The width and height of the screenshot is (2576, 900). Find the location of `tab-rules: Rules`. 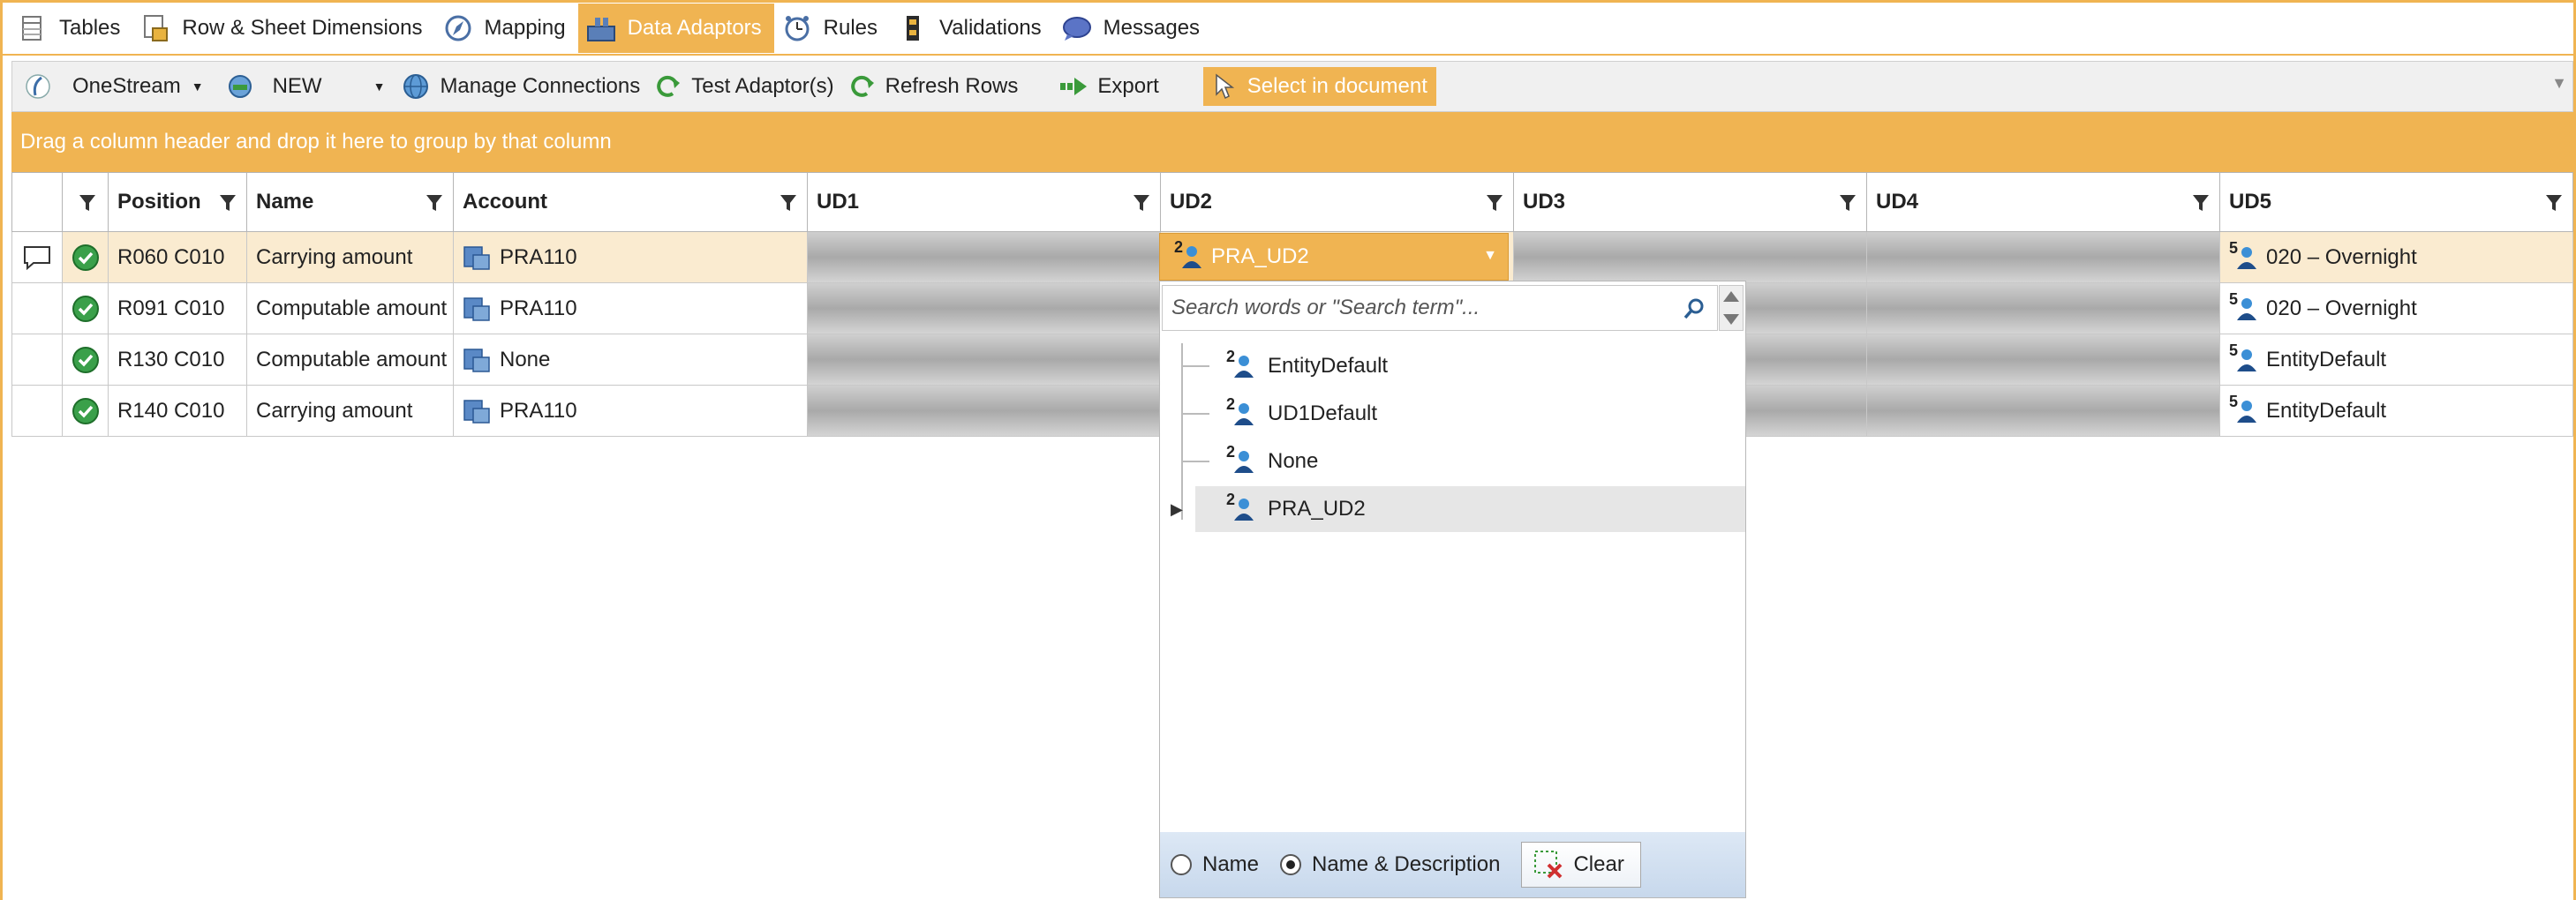

tab-rules: Rules is located at coordinates (832, 28).